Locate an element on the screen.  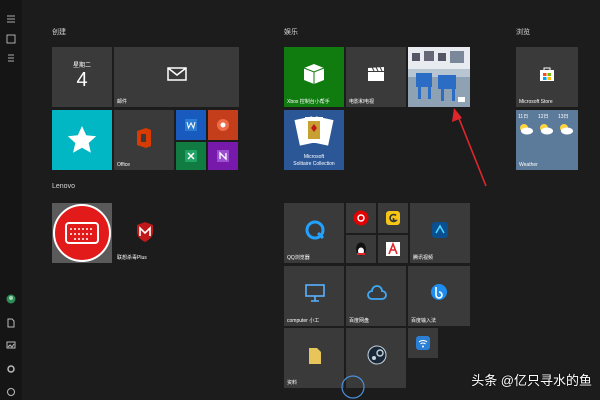
wifi-tool-tile is located at coordinates (423, 343).